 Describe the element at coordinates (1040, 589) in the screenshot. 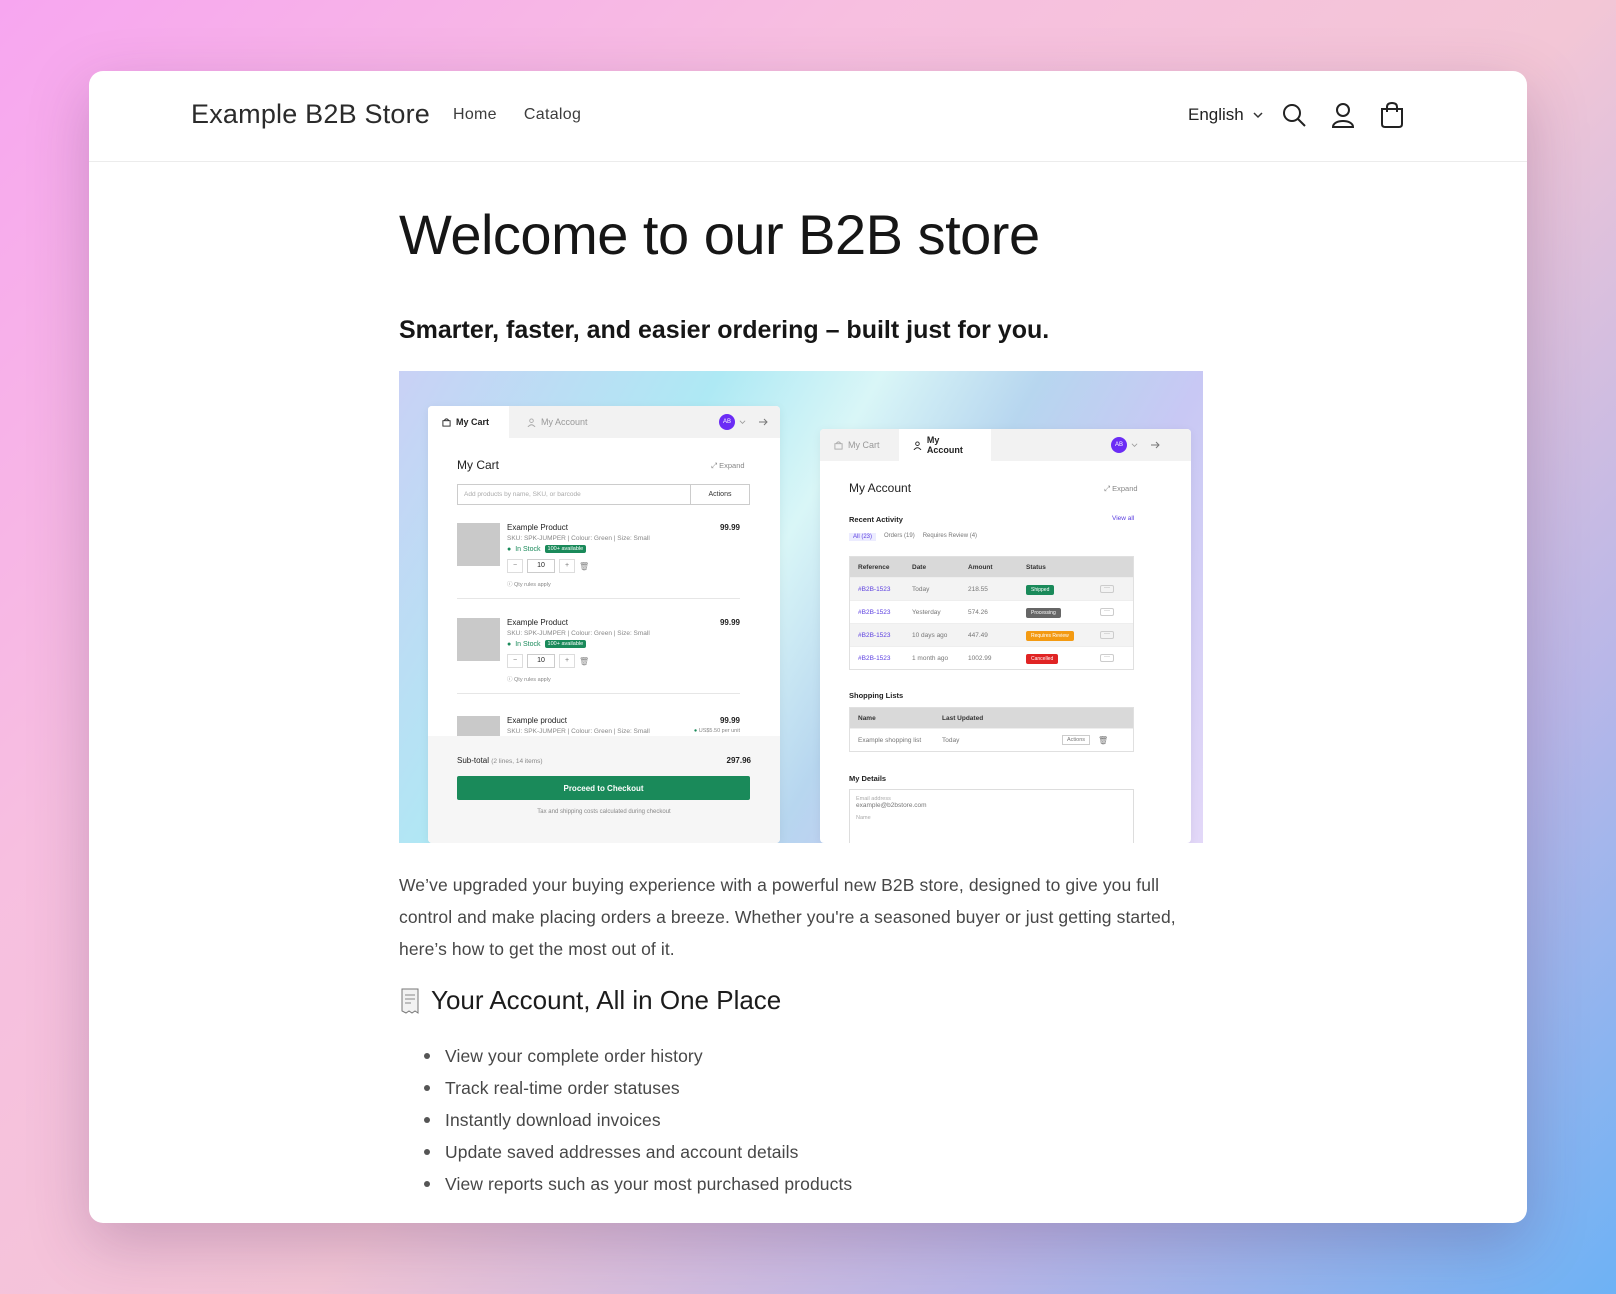

I see `mock-order-status: Shipped` at that location.